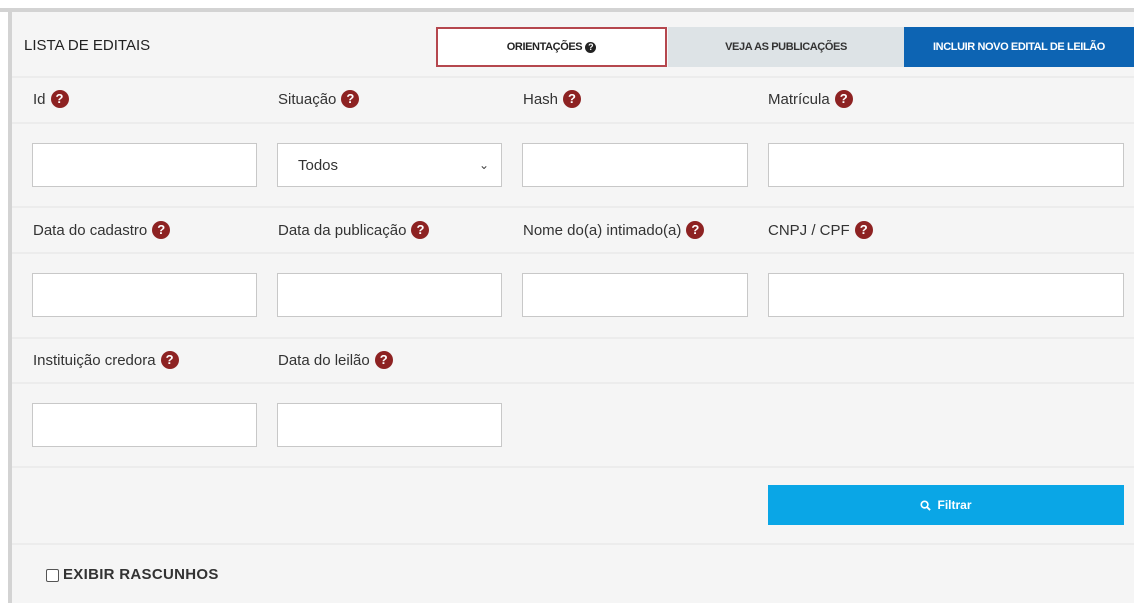 The image size is (1134, 603). What do you see at coordinates (946, 165) in the screenshot?
I see `matricula-input` at bounding box center [946, 165].